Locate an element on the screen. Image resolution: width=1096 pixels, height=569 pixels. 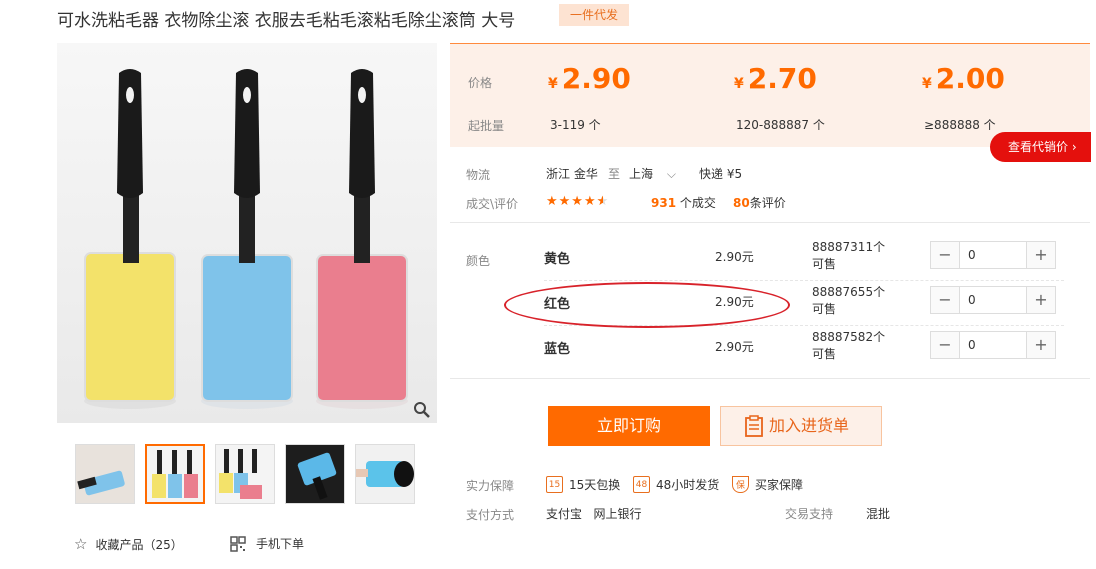
ship-to-word: 至 is located at coordinates (614, 174).